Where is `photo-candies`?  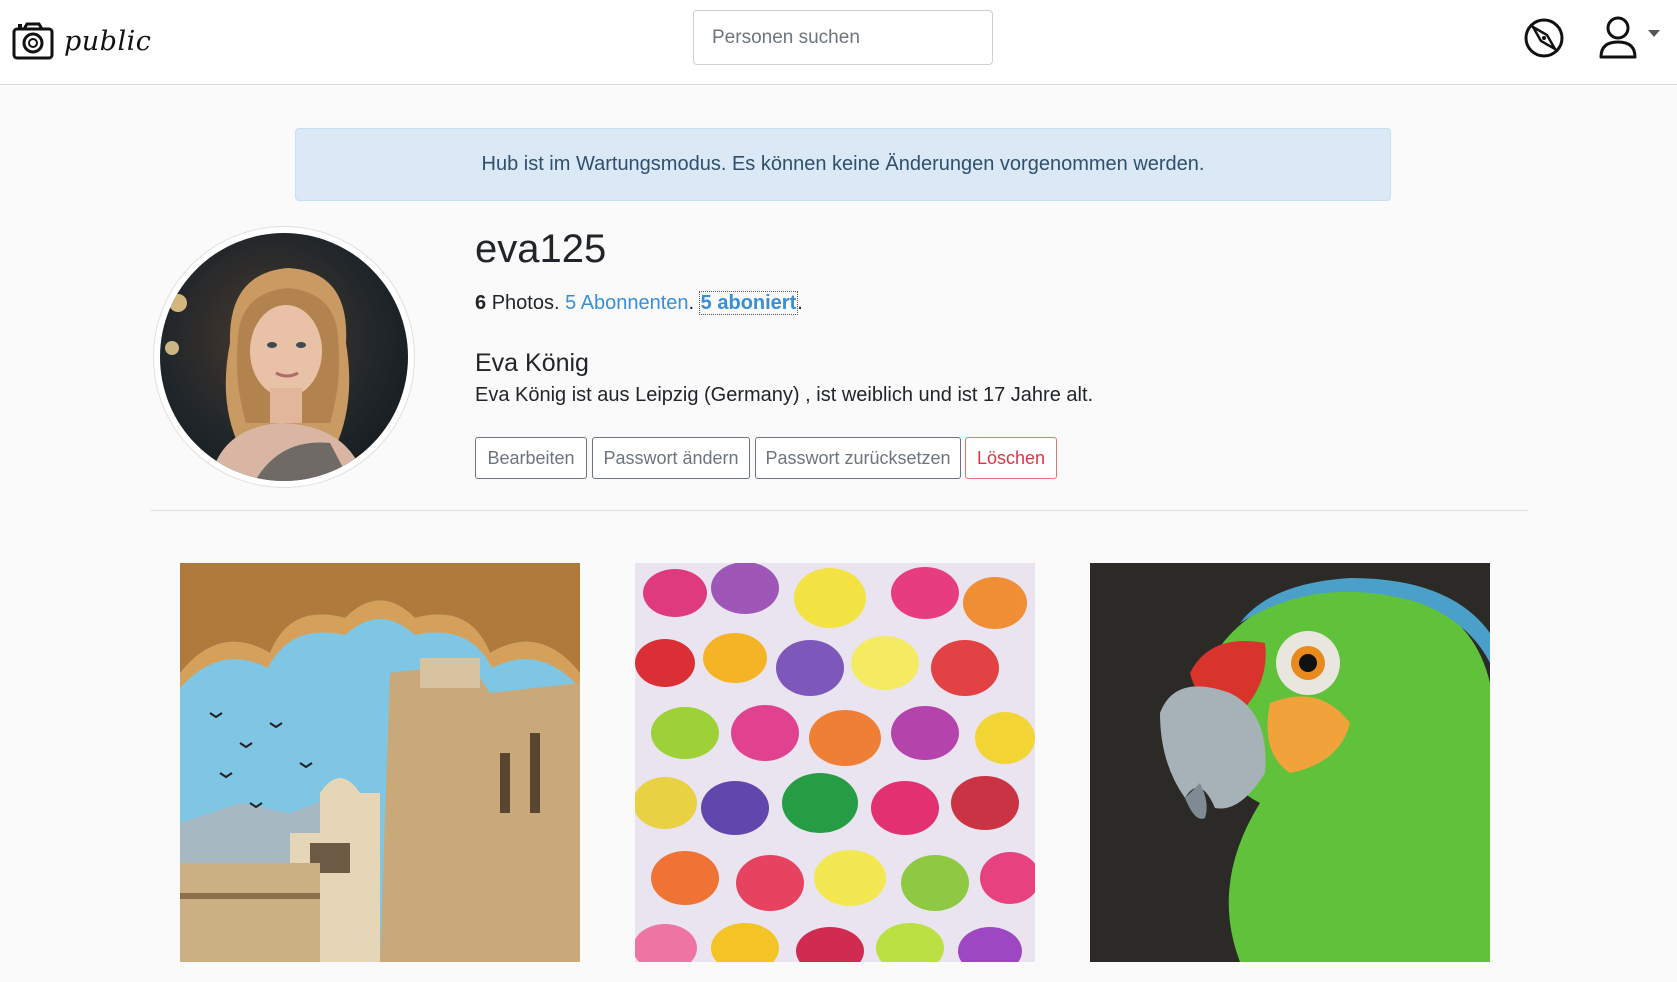 photo-candies is located at coordinates (835, 762).